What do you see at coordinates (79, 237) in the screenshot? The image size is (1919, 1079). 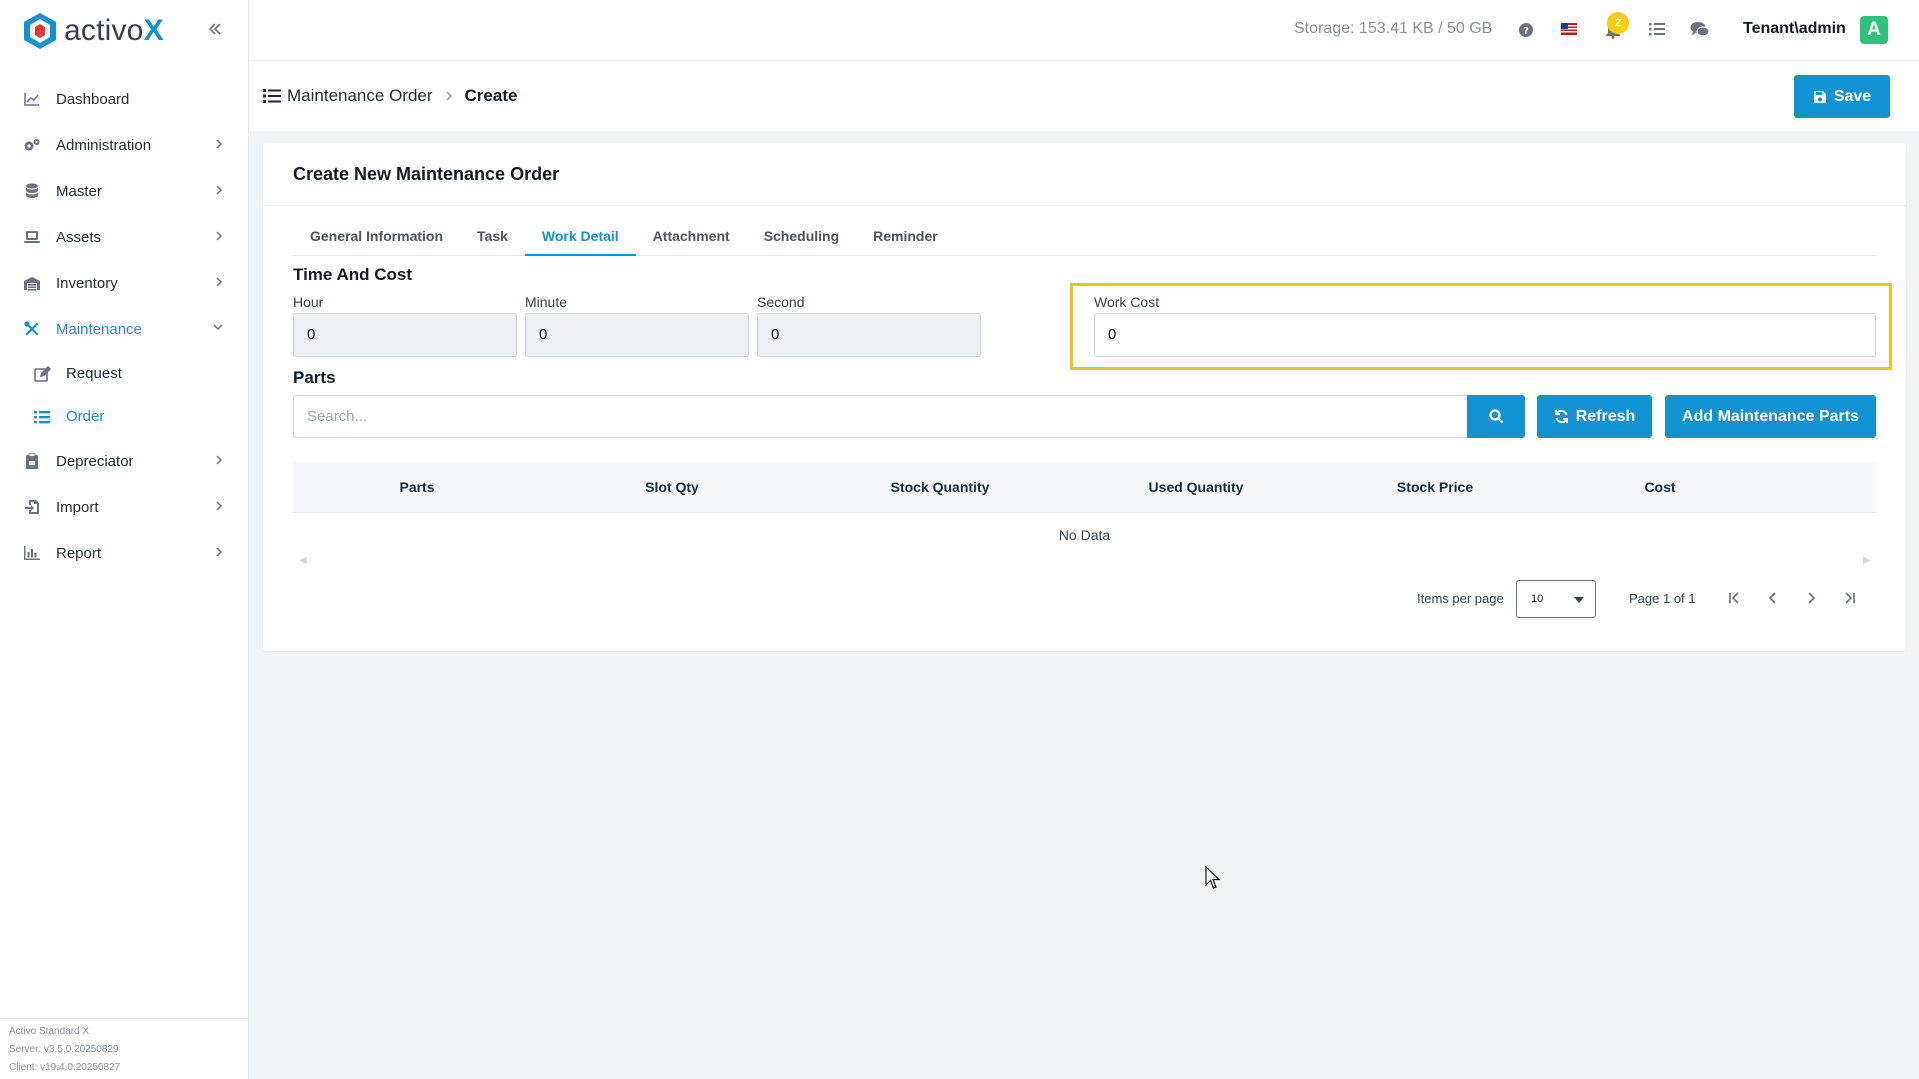 I see `sidebar-item-label: Assets` at bounding box center [79, 237].